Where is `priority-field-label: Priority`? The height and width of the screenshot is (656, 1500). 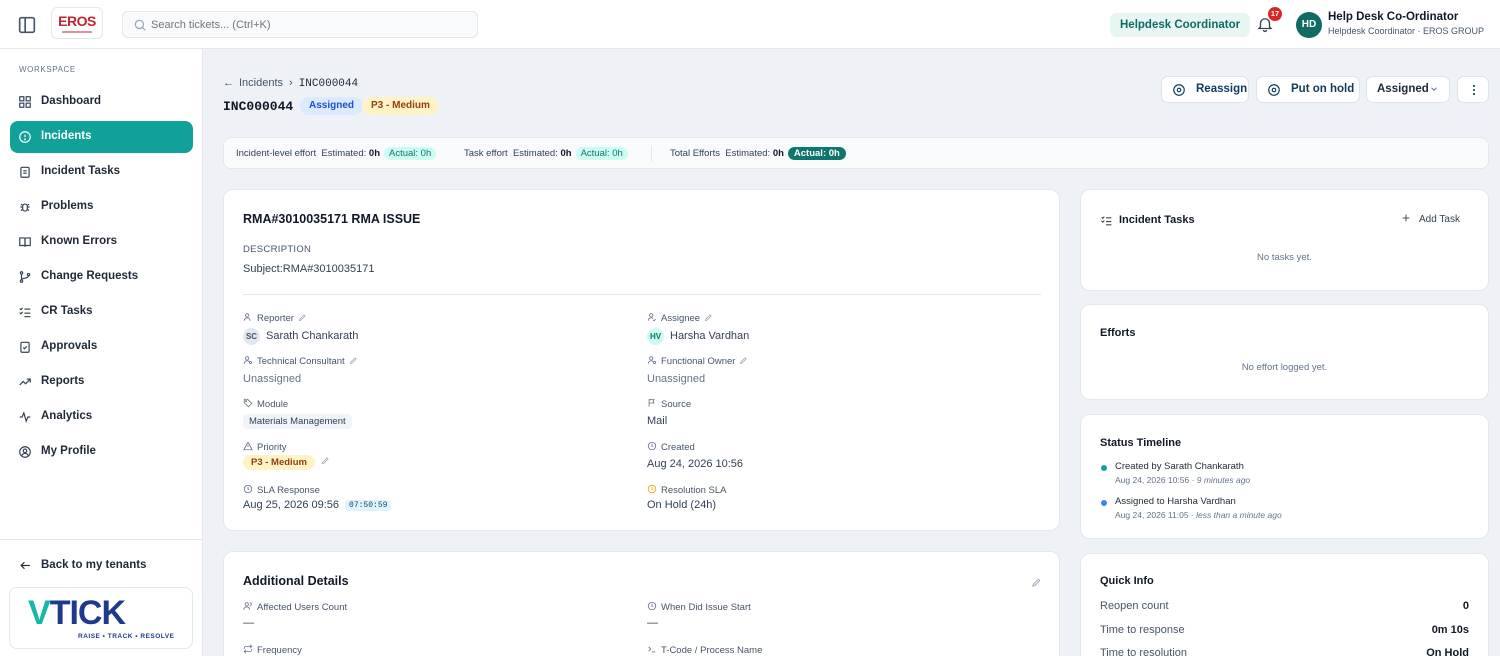 priority-field-label: Priority is located at coordinates (265, 447).